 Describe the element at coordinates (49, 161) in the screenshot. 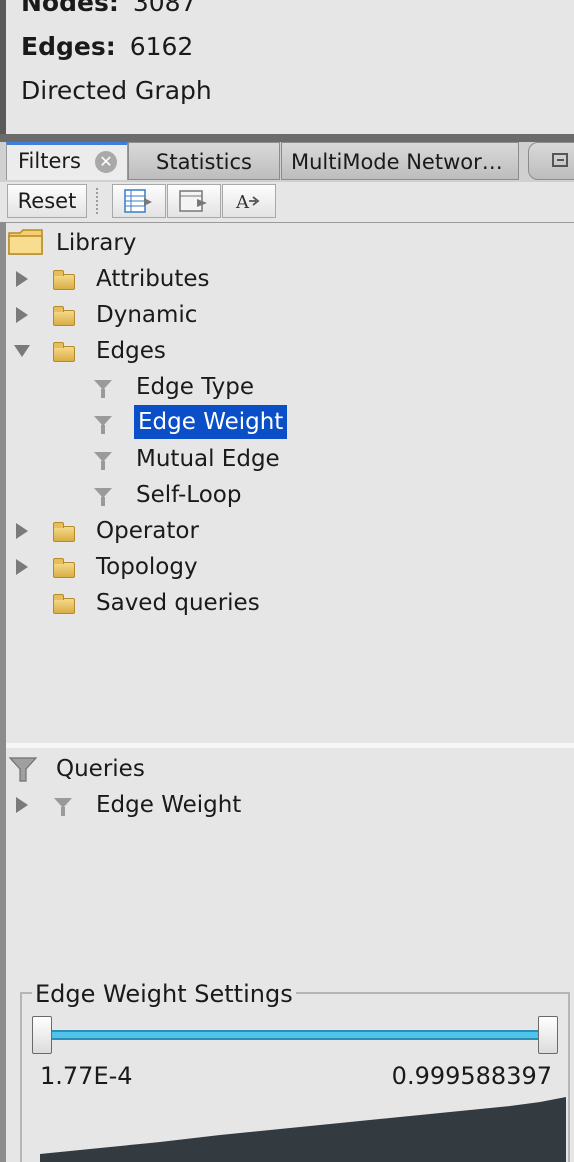

I see `tab-filters-label: Filters` at that location.